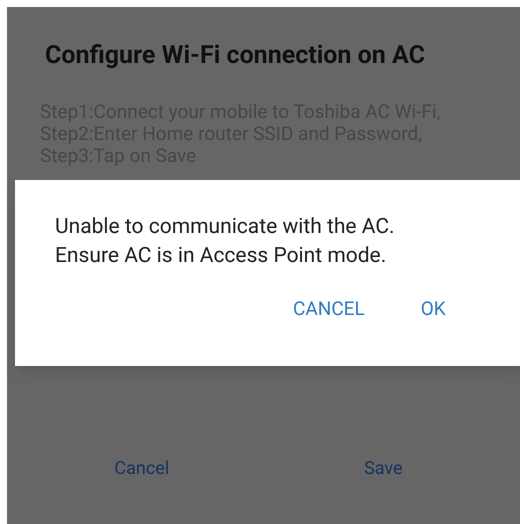 The height and width of the screenshot is (524, 520). Describe the element at coordinates (142, 468) in the screenshot. I see `screen-button: Cancel` at that location.